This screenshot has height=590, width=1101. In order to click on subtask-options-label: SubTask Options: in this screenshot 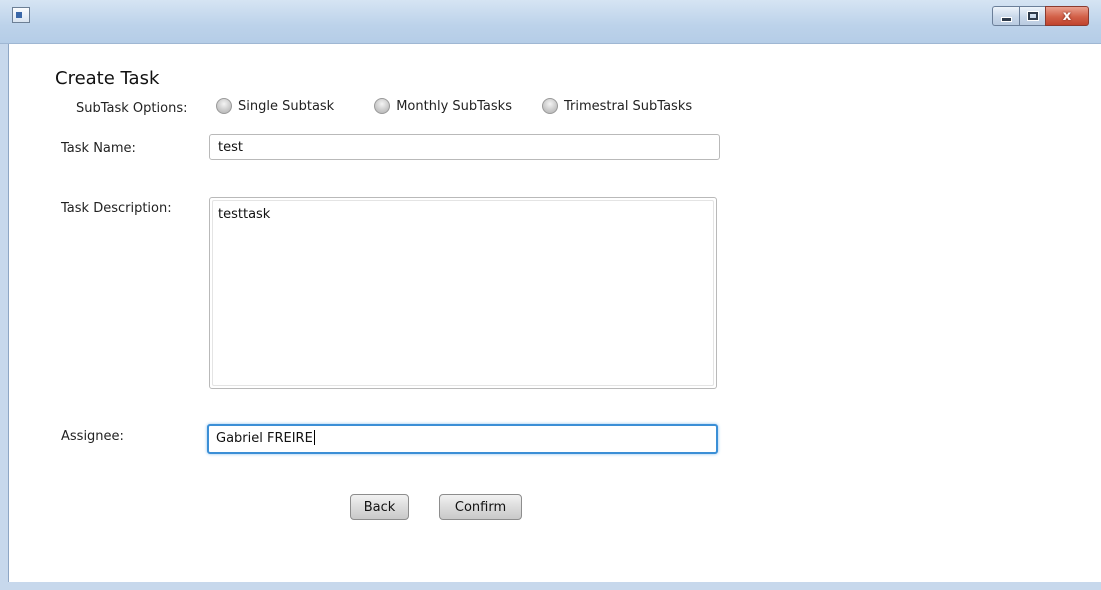, I will do `click(132, 108)`.